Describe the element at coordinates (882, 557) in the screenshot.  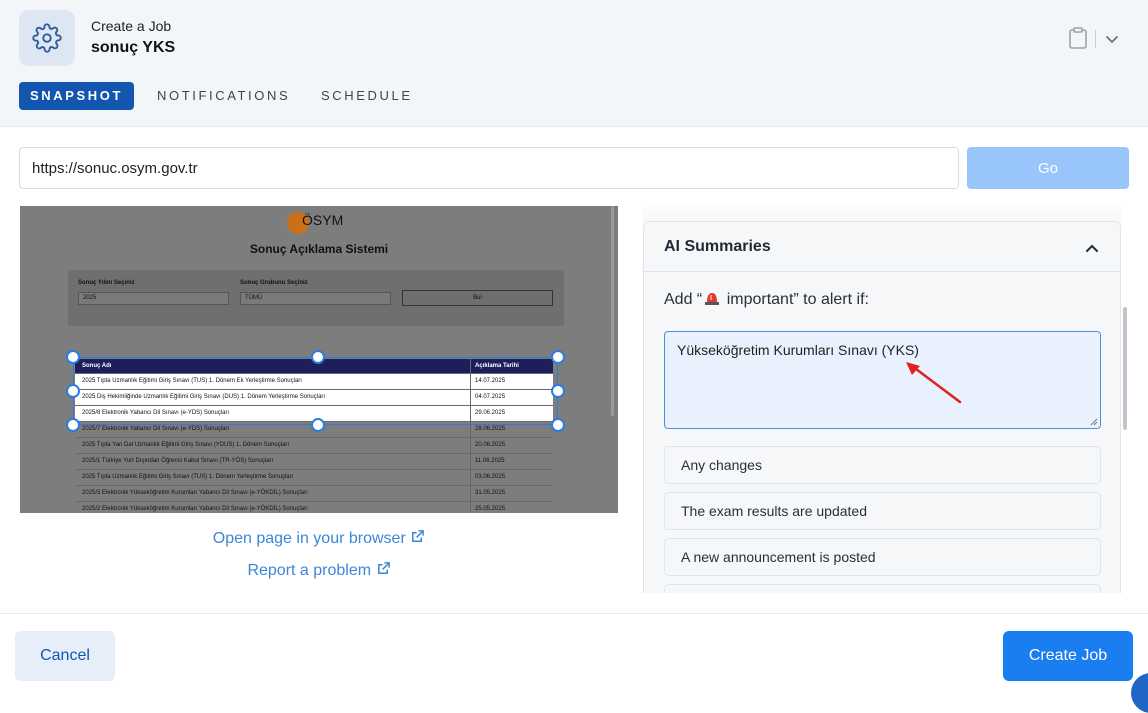
I see `option-new-announcement: A new announcement is posted` at that location.